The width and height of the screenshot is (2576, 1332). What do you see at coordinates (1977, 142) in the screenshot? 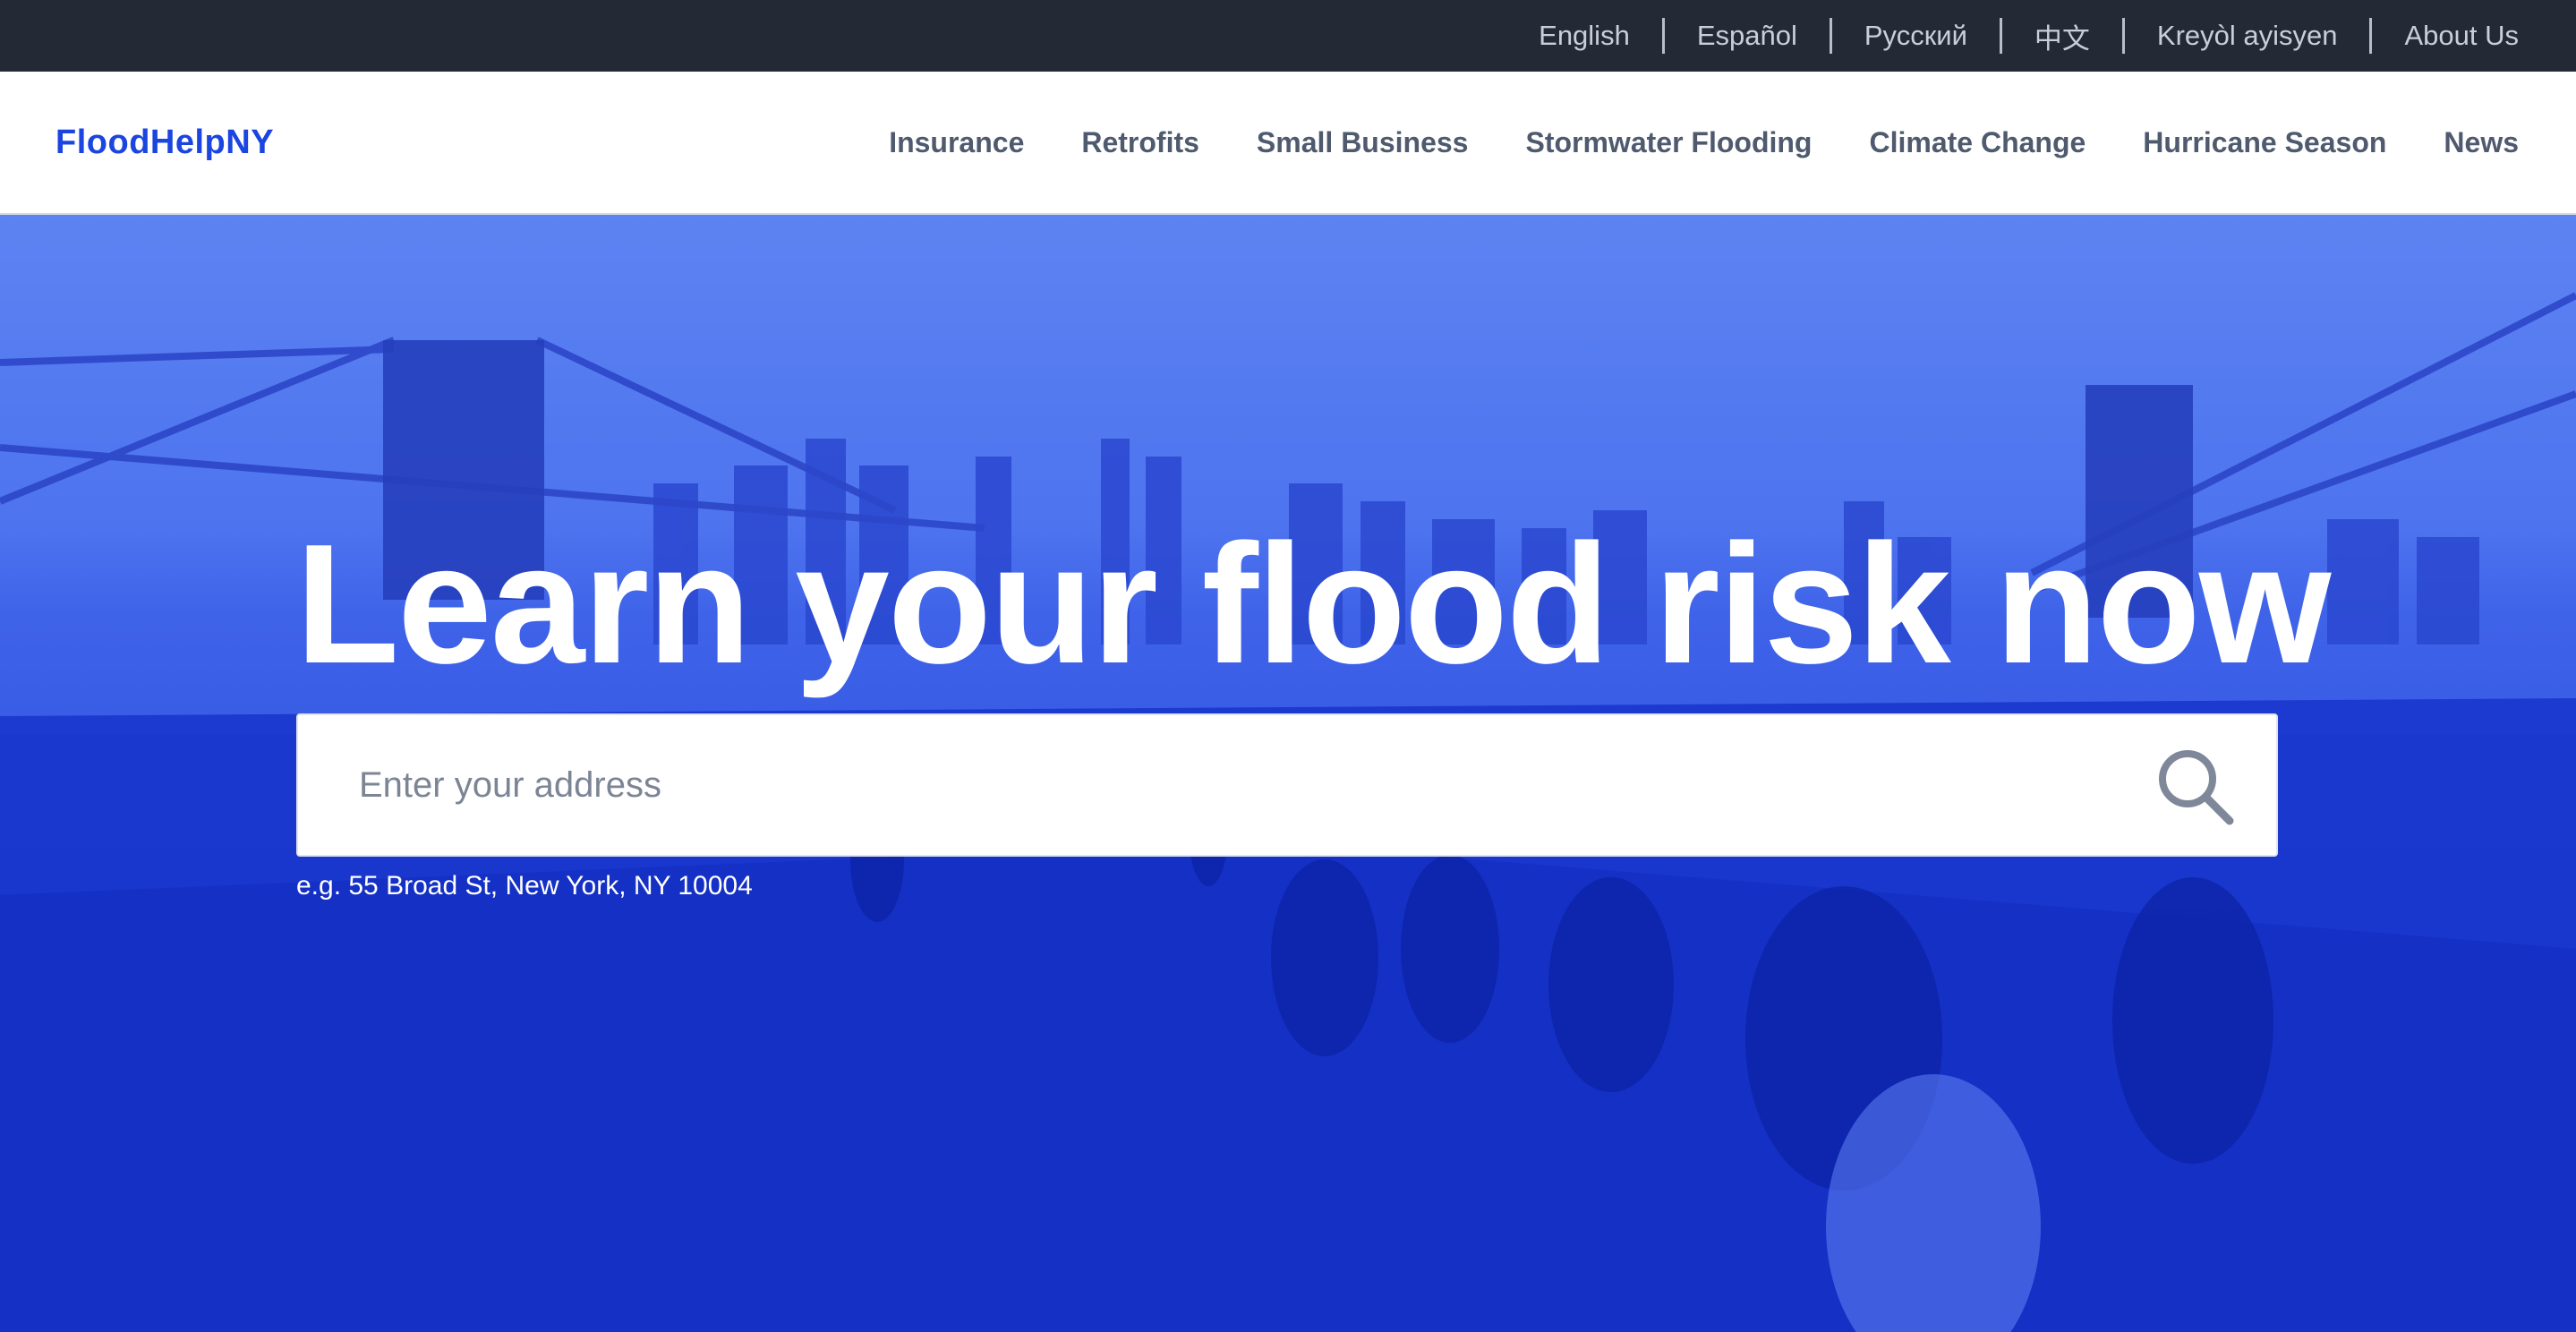
I see `nav-item-climate-change: Climate Change` at bounding box center [1977, 142].